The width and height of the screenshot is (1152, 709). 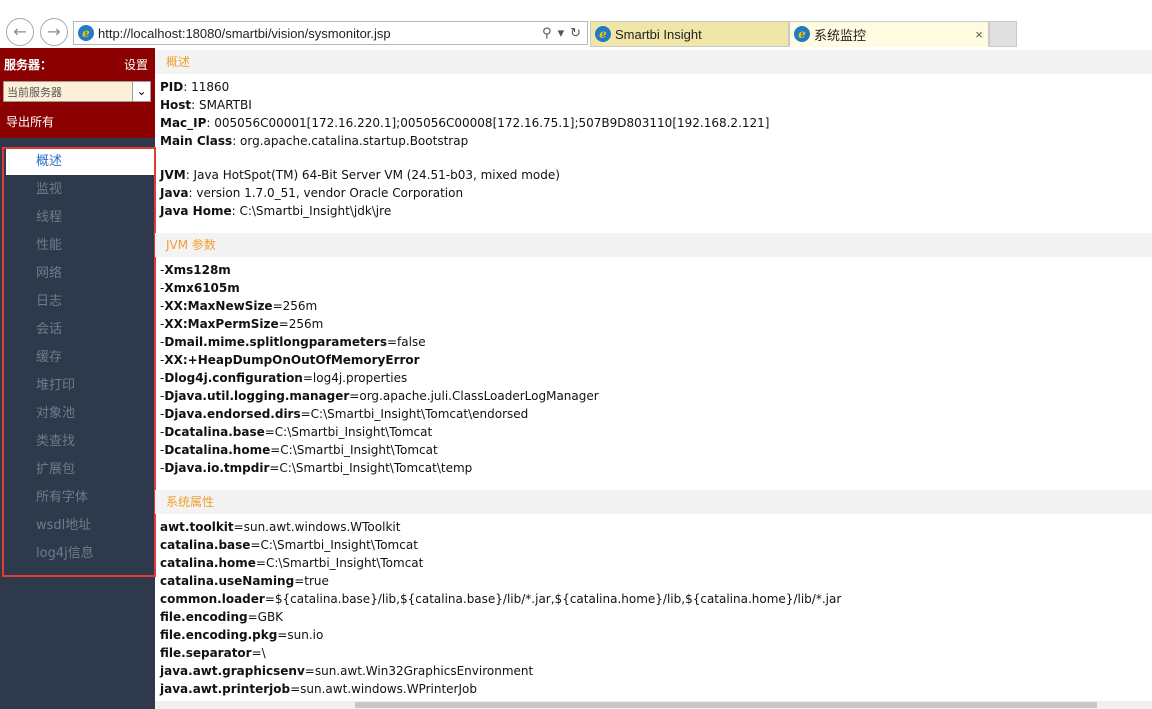 What do you see at coordinates (241, 324) in the screenshot?
I see `property-row: -XX:MaxPermSize=256m` at bounding box center [241, 324].